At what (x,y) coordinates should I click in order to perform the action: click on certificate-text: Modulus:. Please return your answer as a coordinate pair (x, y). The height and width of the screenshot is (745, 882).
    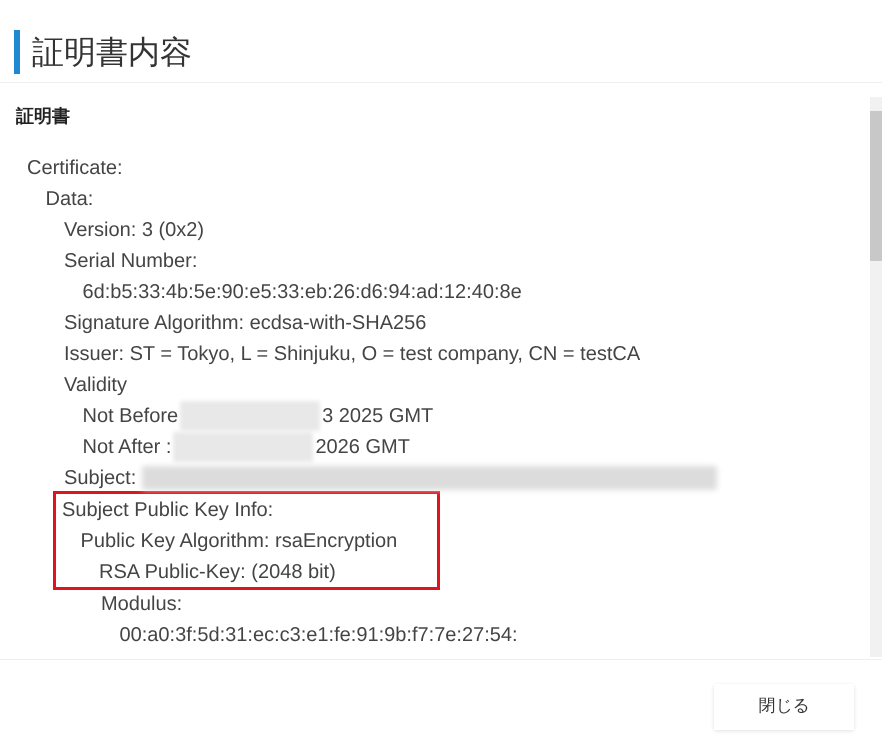
    Looking at the image, I should click on (141, 604).